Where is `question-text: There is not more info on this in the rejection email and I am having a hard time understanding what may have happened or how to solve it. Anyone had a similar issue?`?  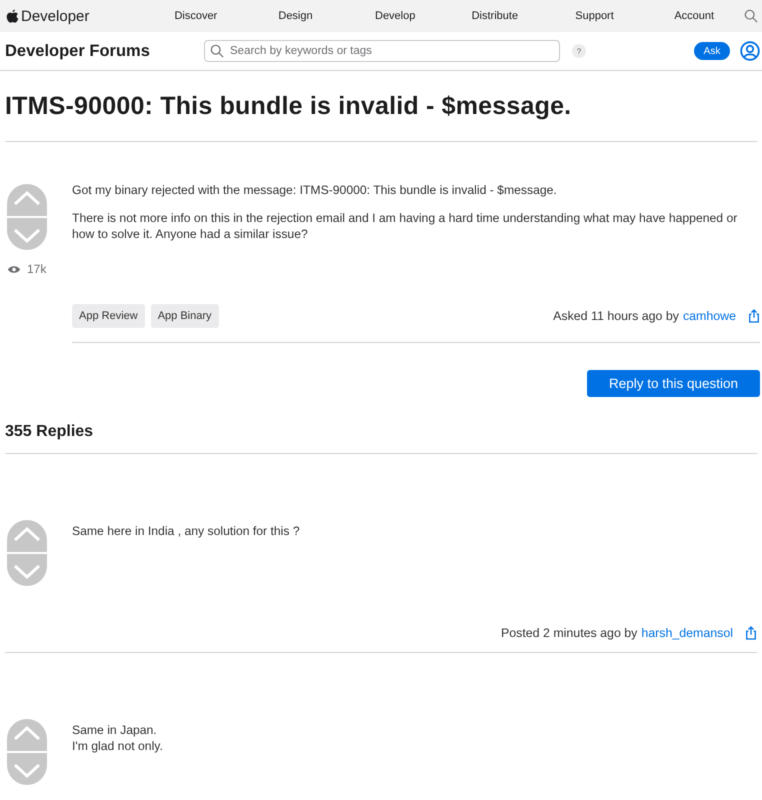 question-text: There is not more info on this in the rejection email and I am having a hard time understanding what may have happened or how to solve it. Anyone had a similar issue? is located at coordinates (405, 226).